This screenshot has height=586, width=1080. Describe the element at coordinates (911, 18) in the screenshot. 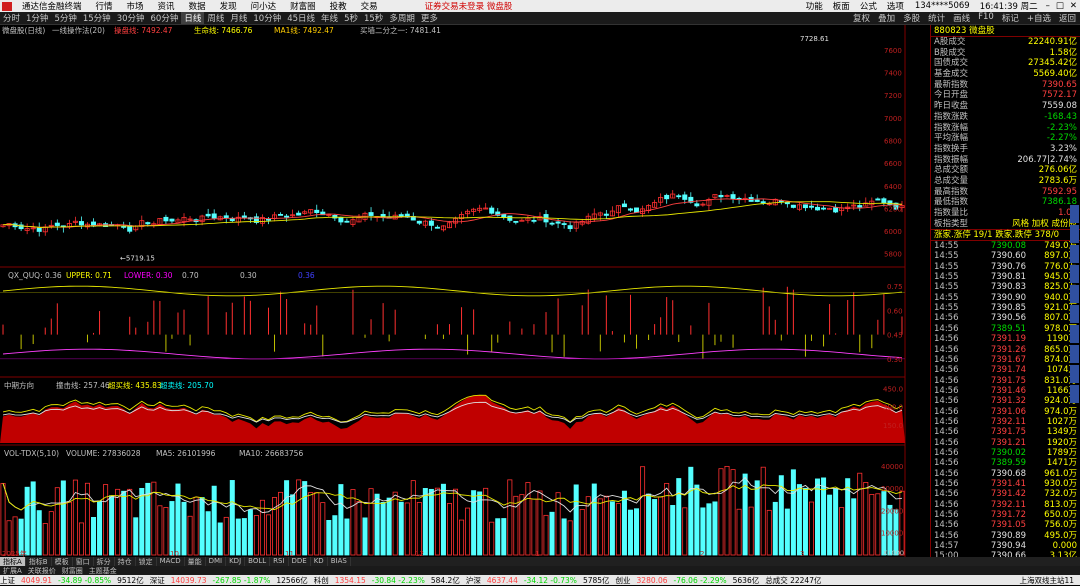

I see `toolbar-button-2: 多股` at that location.